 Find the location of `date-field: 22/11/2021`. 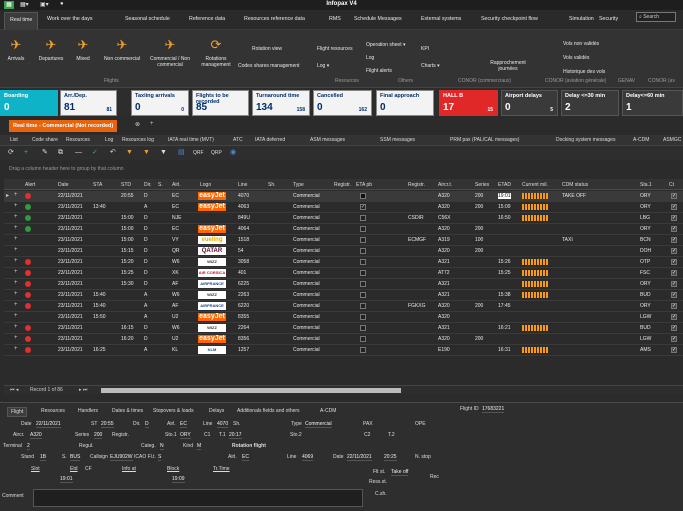

date-field: 22/11/2021 is located at coordinates (48, 424).